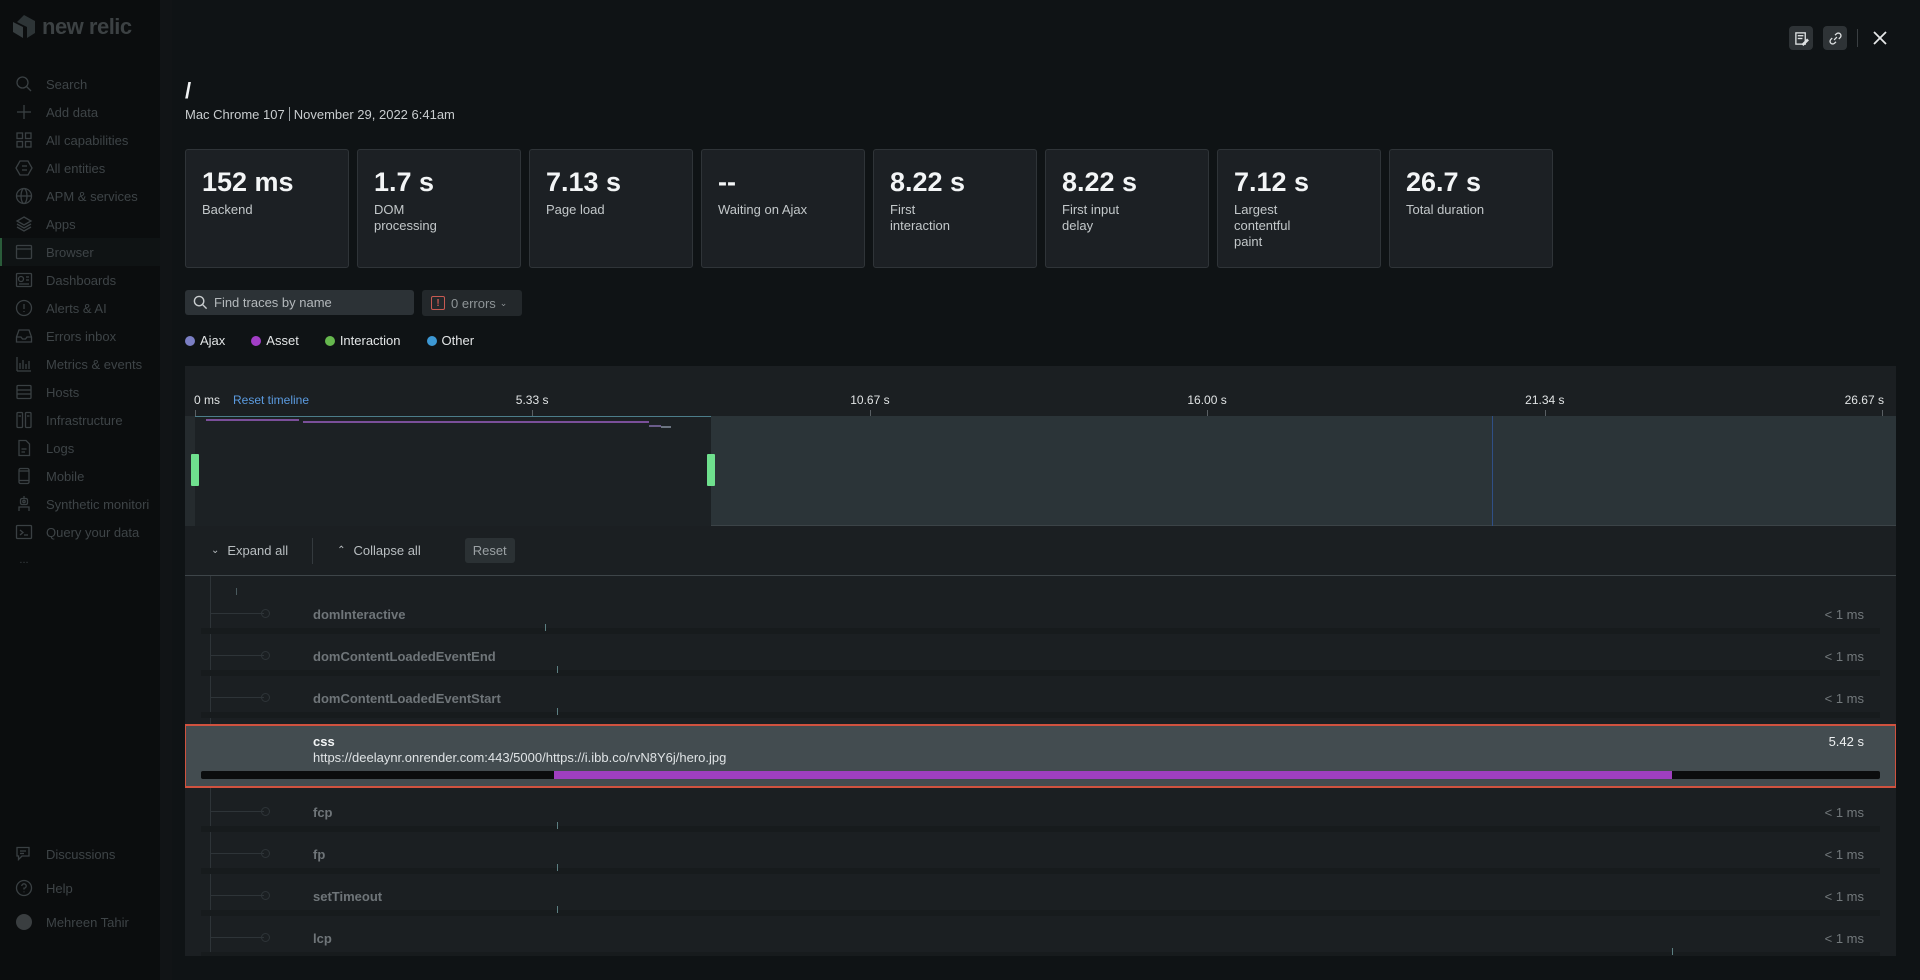  What do you see at coordinates (80, 364) in the screenshot?
I see `sidebar-item-metrics-events: Metrics & events` at bounding box center [80, 364].